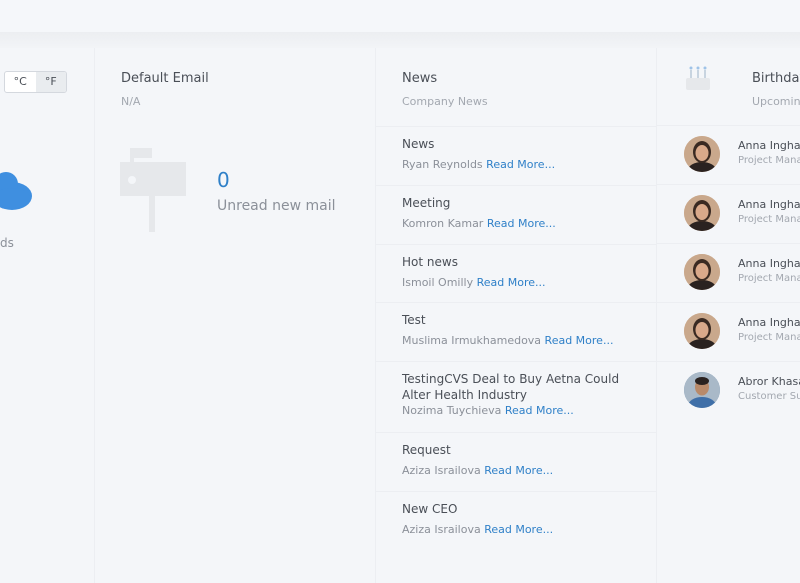  Describe the element at coordinates (153, 190) in the screenshot. I see `mailbox-icon` at that location.